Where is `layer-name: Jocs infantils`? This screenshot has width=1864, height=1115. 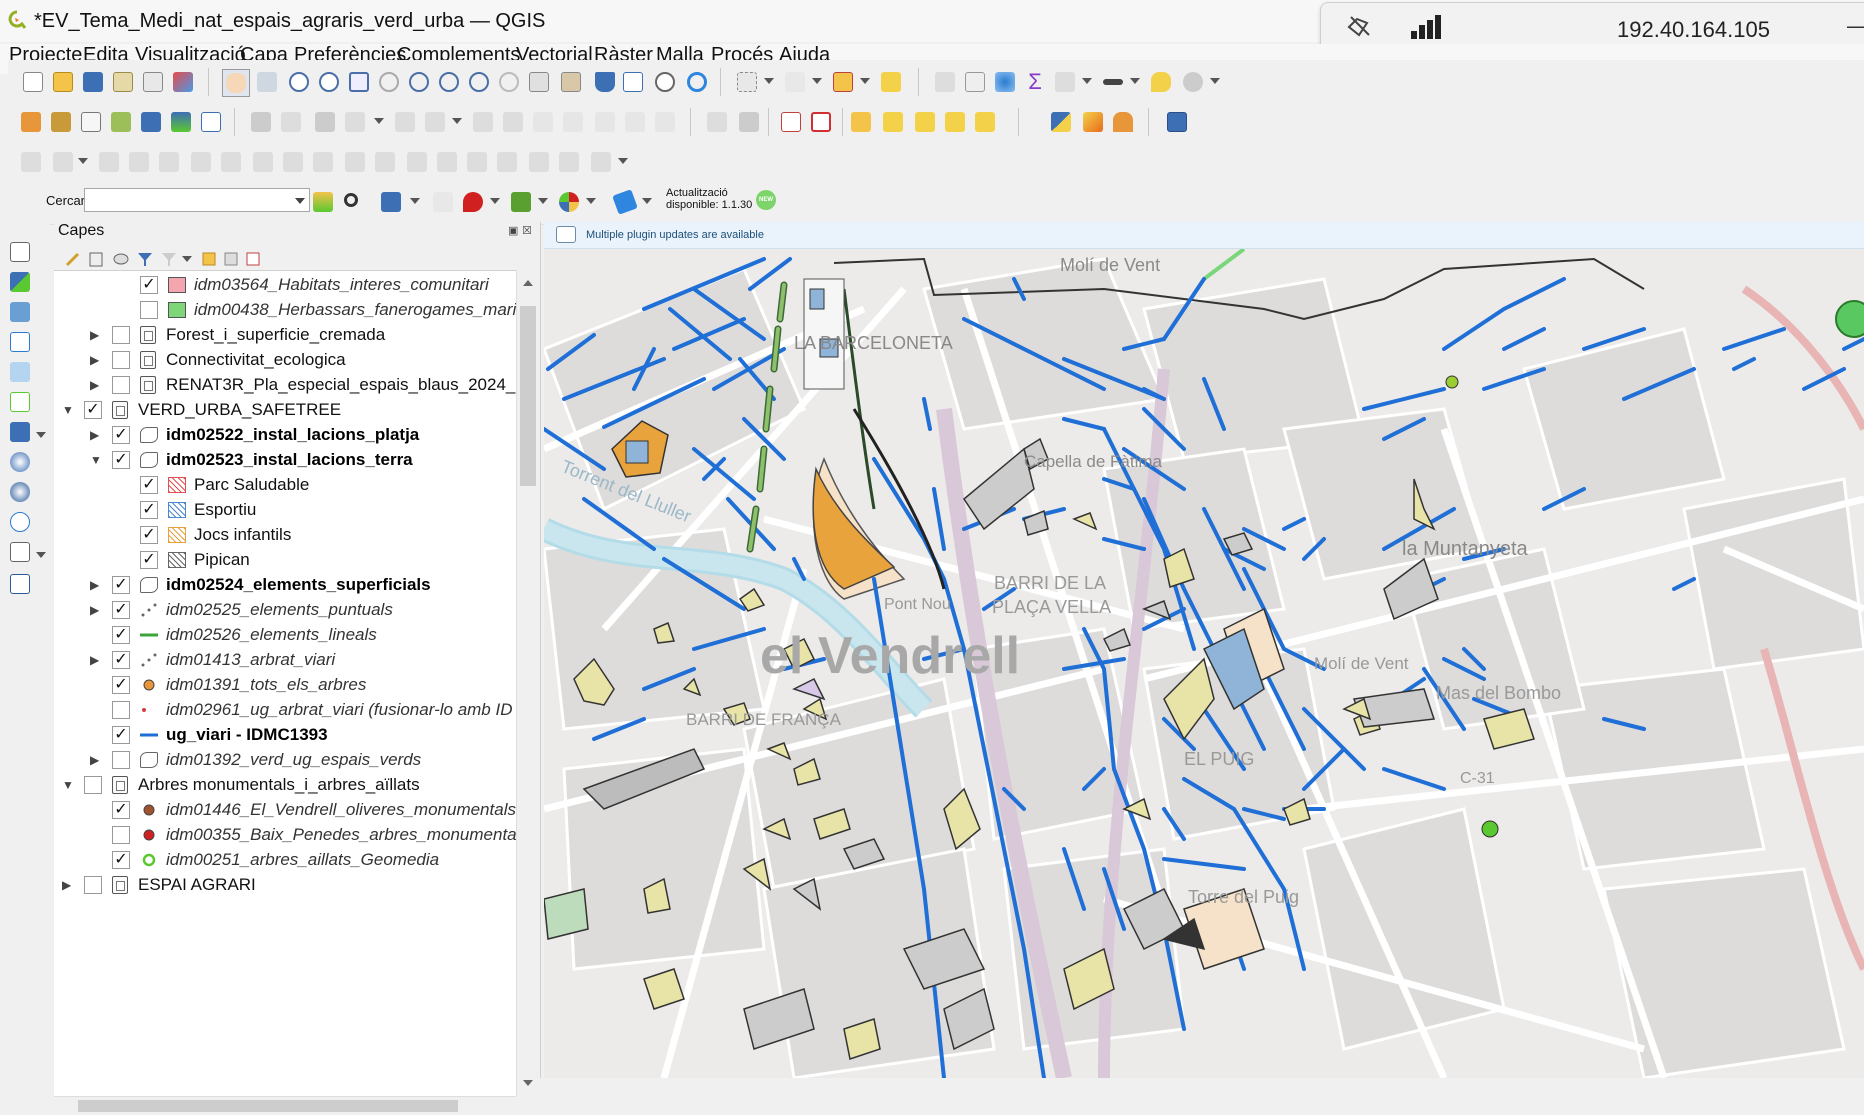
layer-name: Jocs infantils is located at coordinates (242, 535).